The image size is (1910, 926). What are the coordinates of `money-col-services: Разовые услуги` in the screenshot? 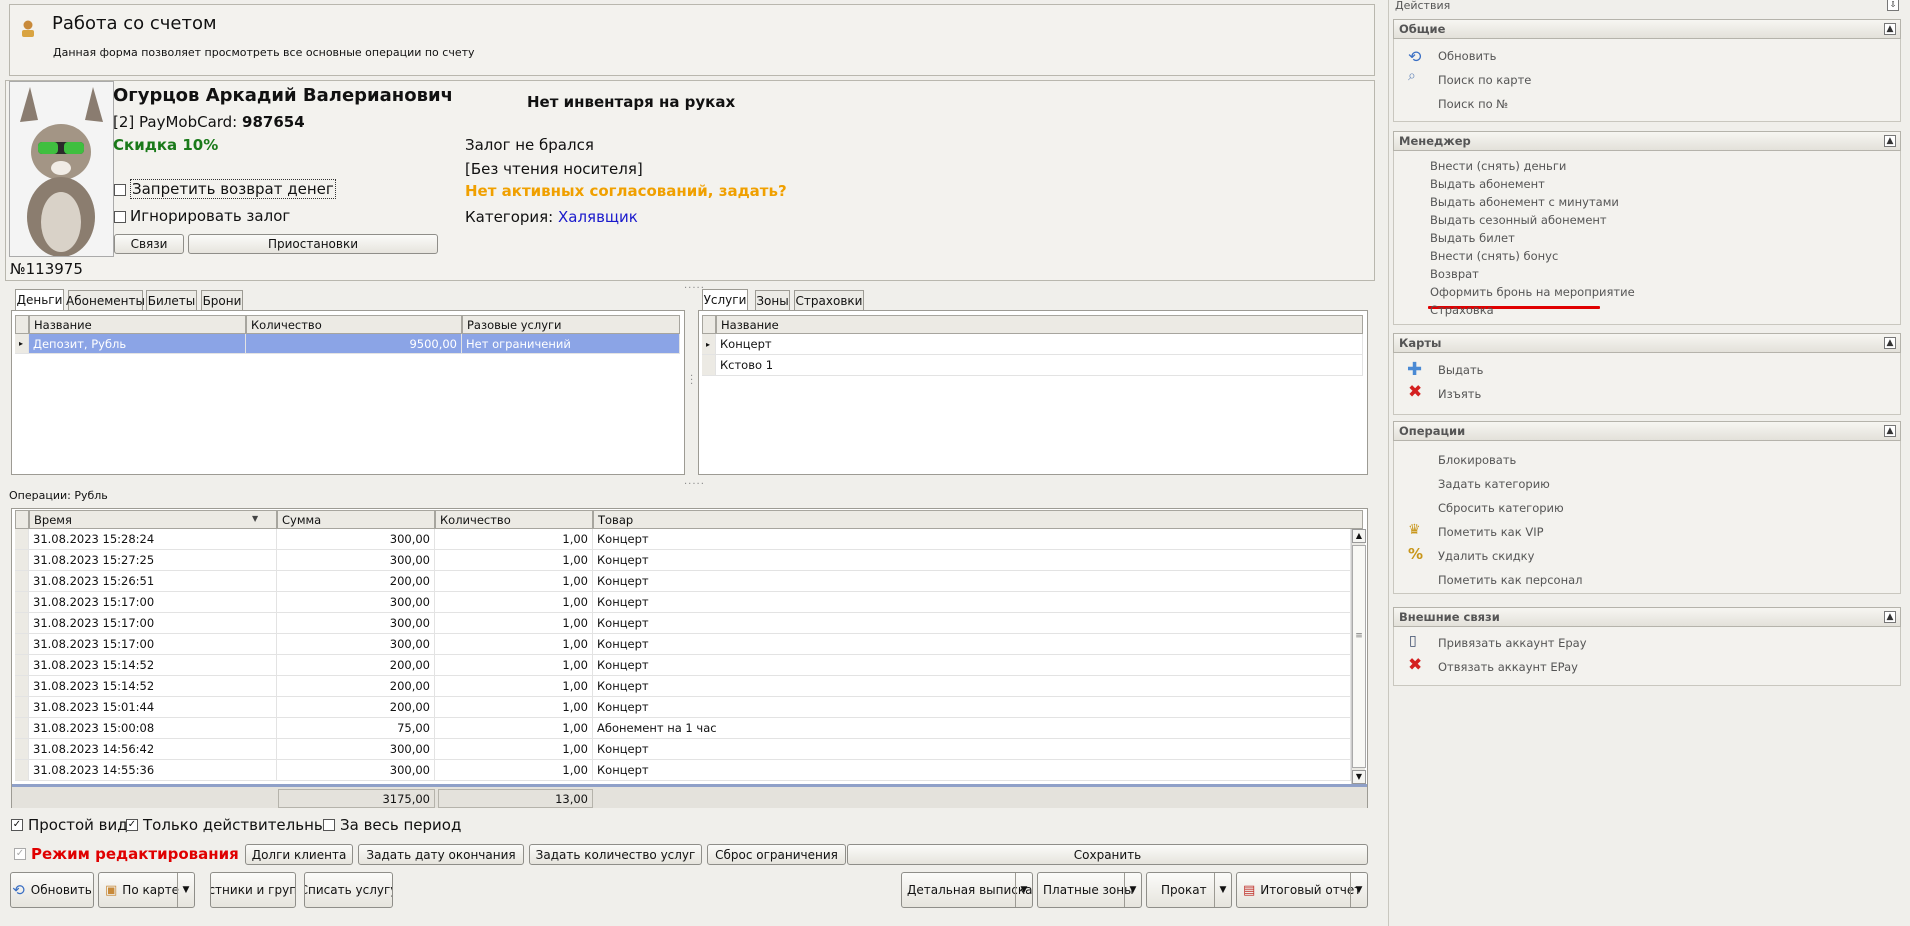 It's located at (571, 324).